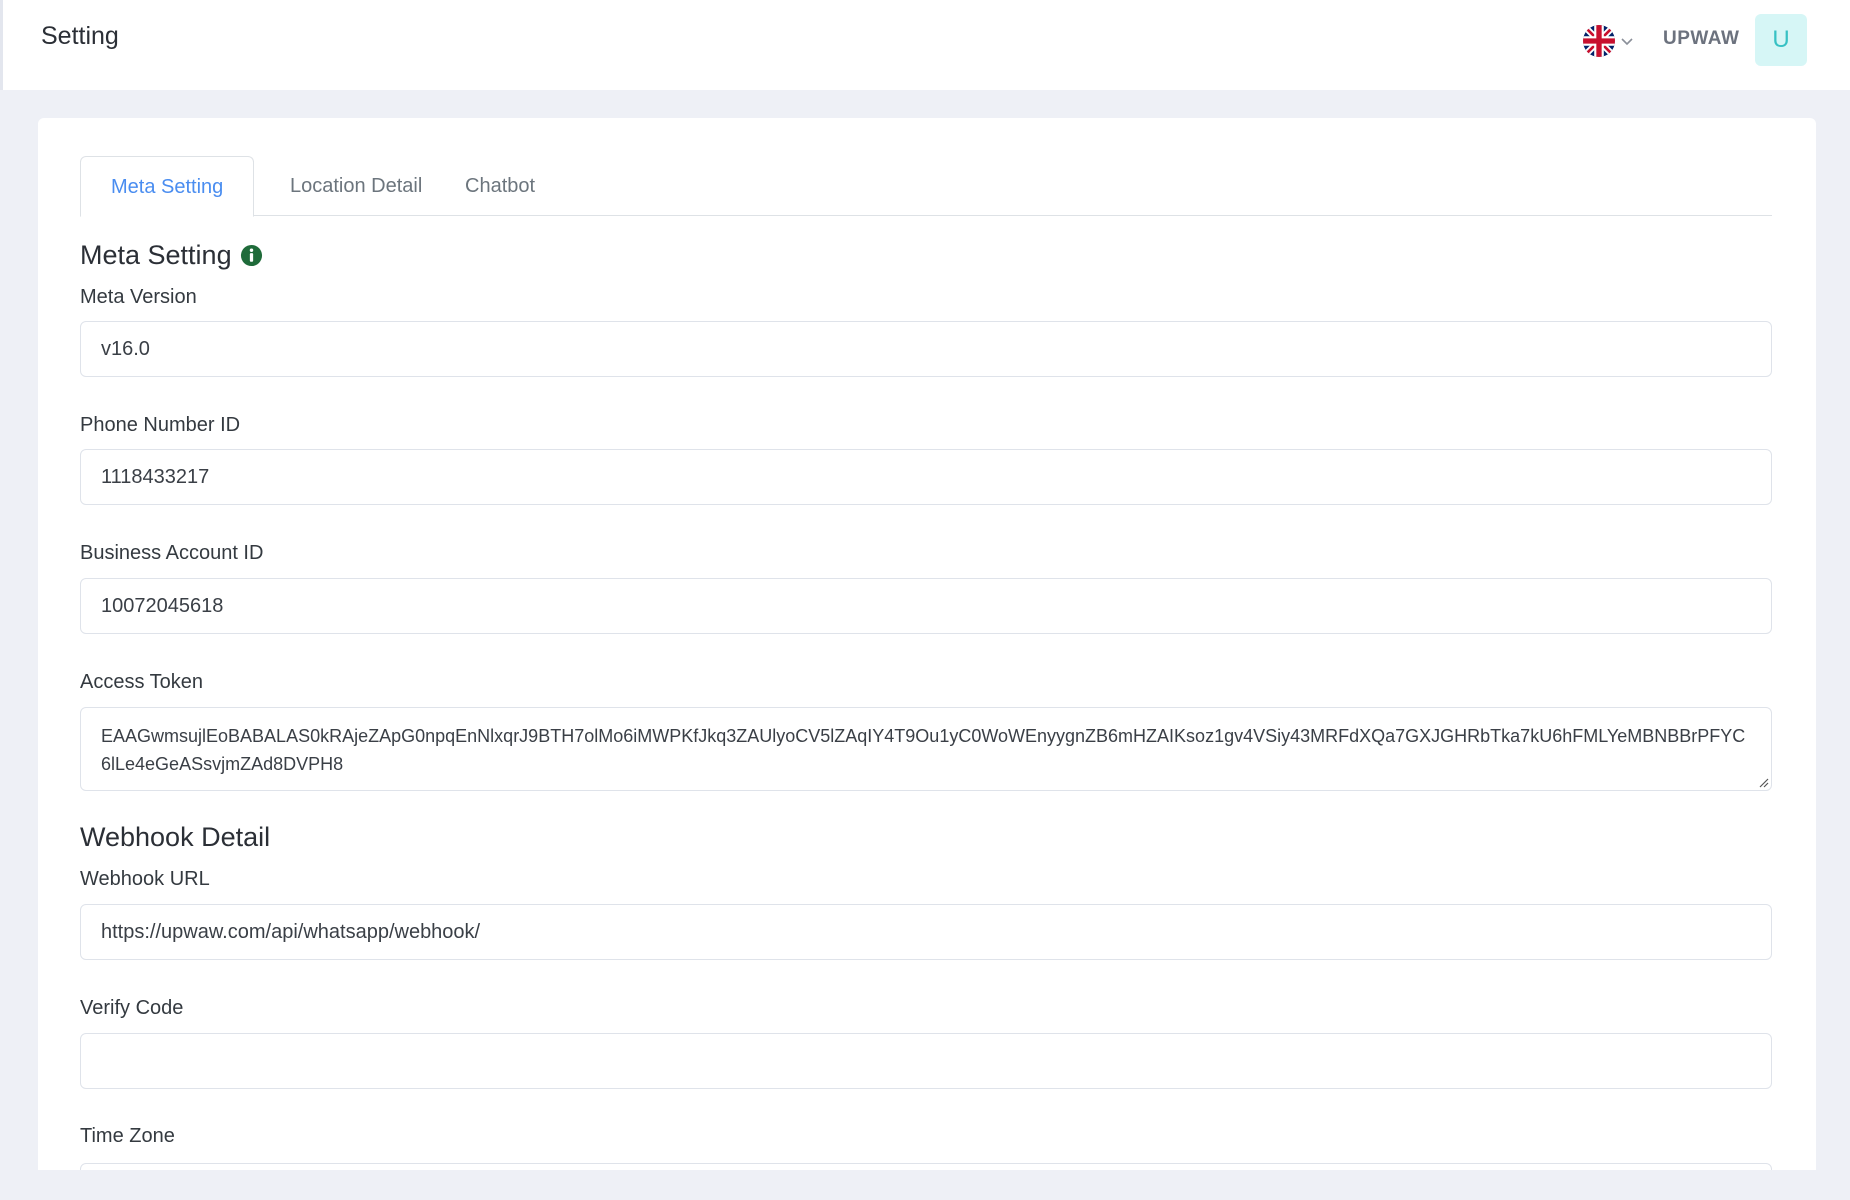 The image size is (1850, 1200). I want to click on page-bottom-background, so click(925, 1185).